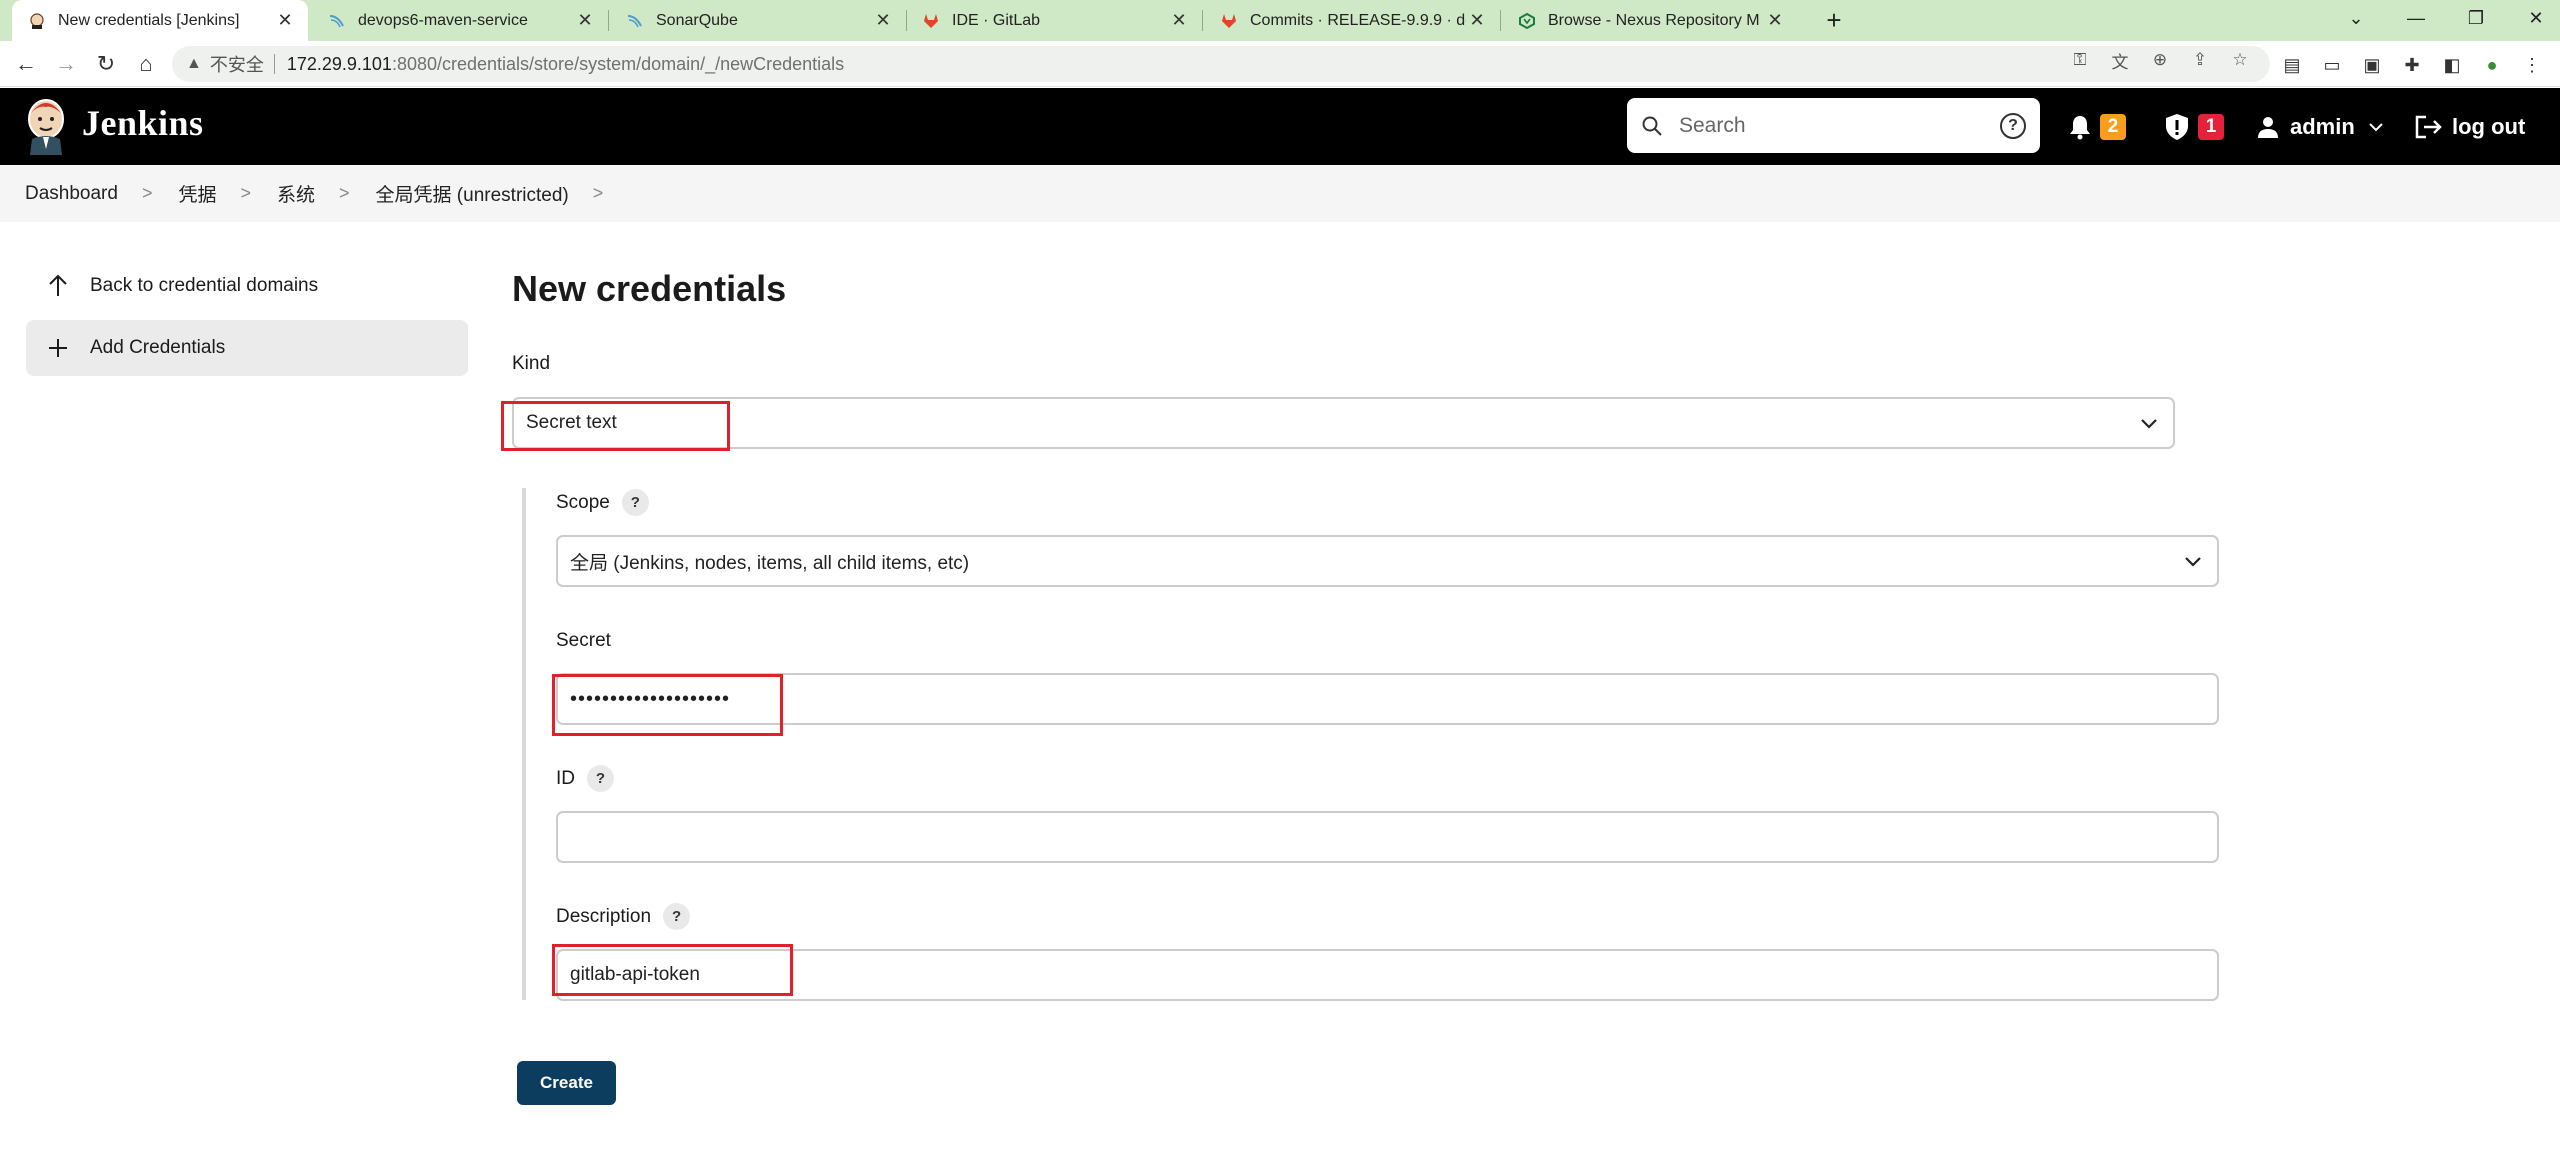 This screenshot has width=2560, height=1156. I want to click on logout-link: log out, so click(2469, 126).